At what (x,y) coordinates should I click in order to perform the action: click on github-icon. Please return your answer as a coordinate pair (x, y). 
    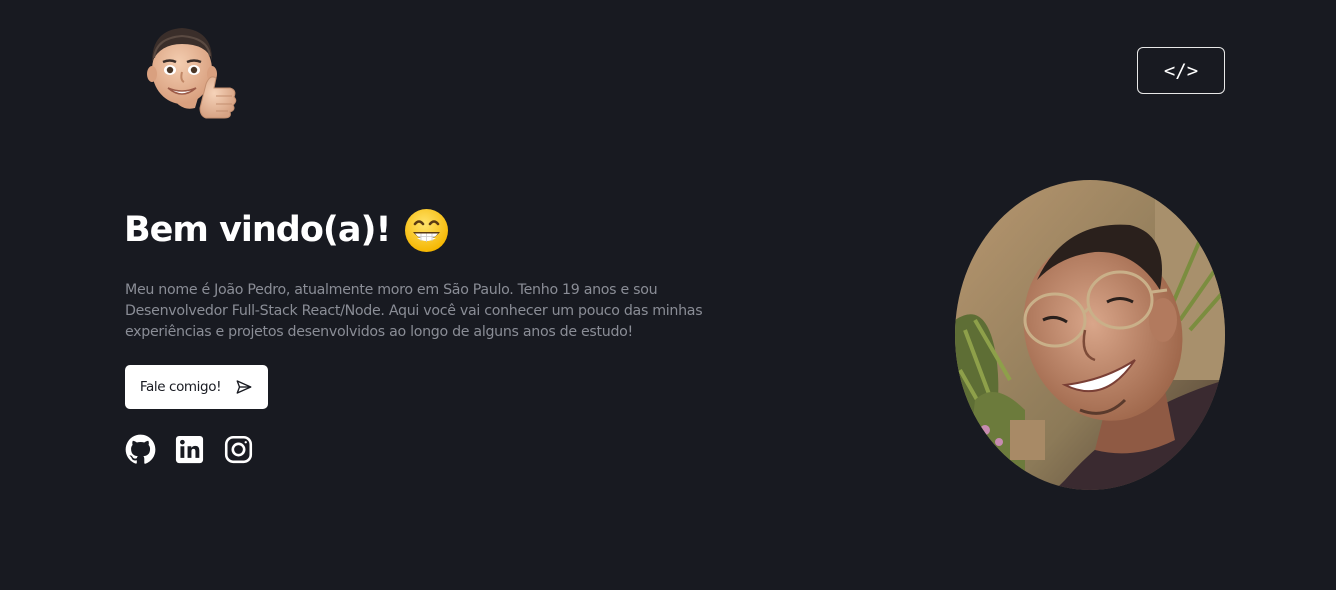
    Looking at the image, I should click on (140, 449).